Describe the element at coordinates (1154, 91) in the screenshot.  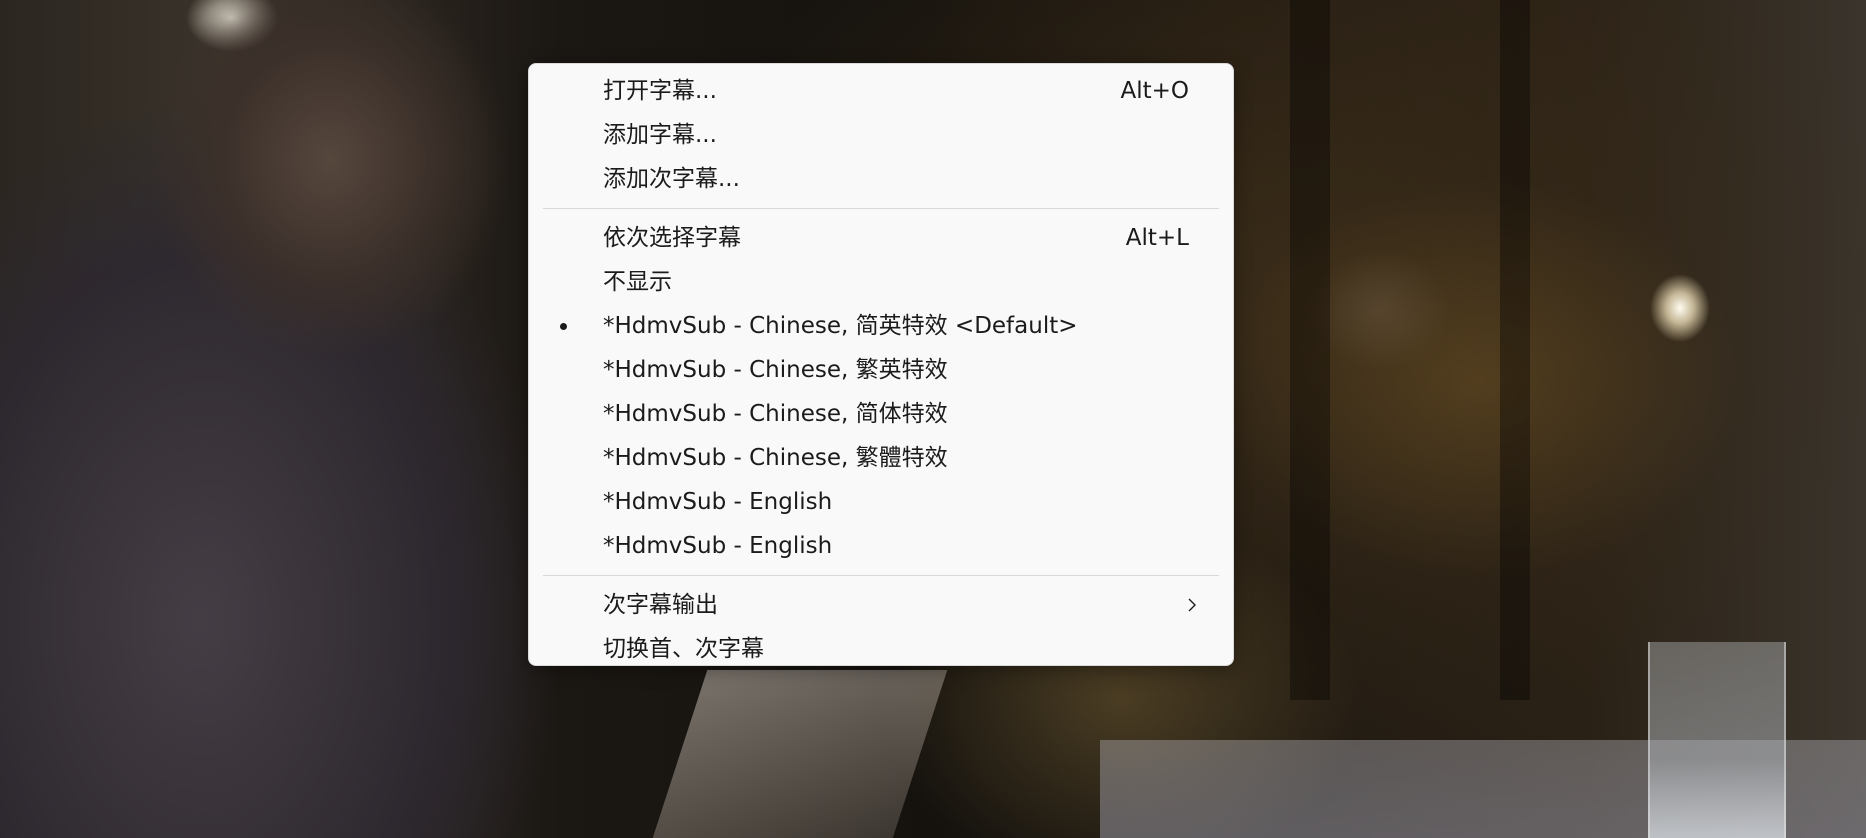
I see `menu-item-shortcut: Alt+O` at that location.